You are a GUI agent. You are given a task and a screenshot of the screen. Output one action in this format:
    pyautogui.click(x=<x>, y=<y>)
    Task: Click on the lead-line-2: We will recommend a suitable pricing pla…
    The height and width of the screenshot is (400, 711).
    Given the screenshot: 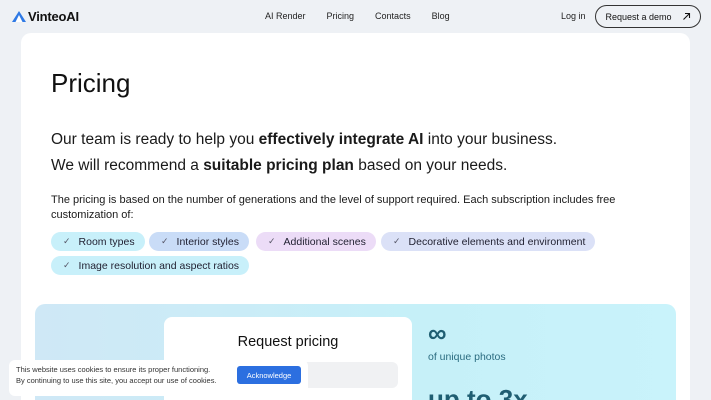 What is the action you would take?
    pyautogui.click(x=279, y=166)
    